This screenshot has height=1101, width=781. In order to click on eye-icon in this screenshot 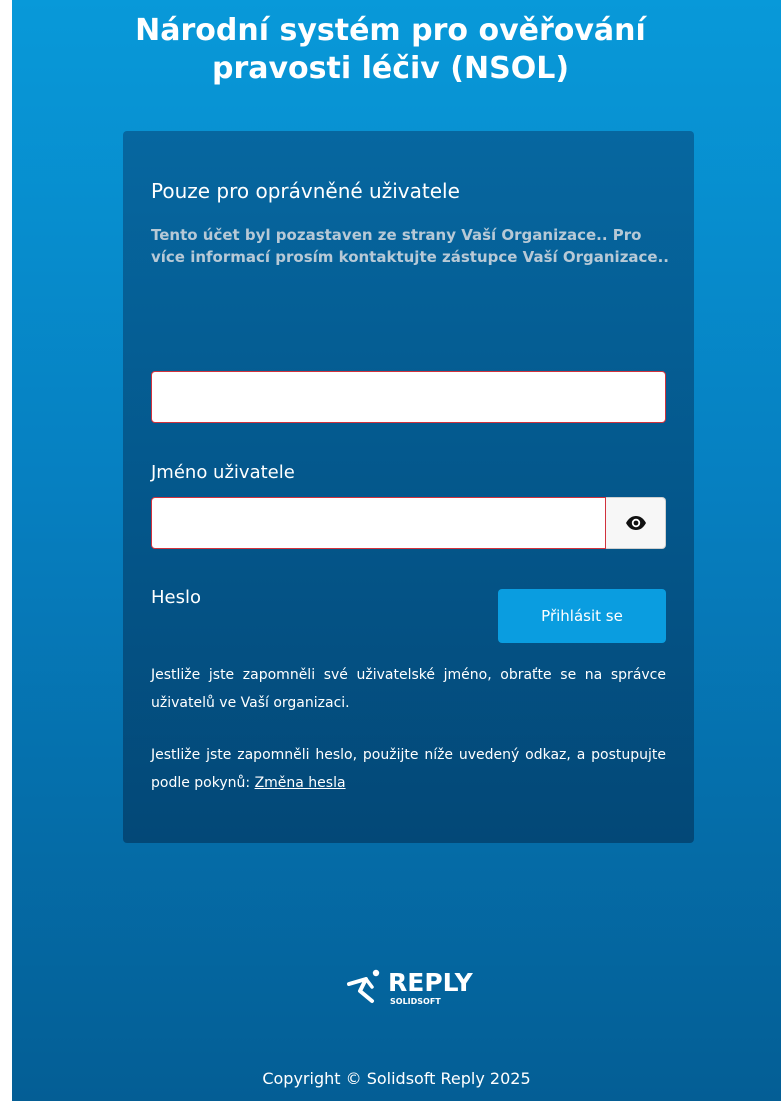, I will do `click(635, 523)`.